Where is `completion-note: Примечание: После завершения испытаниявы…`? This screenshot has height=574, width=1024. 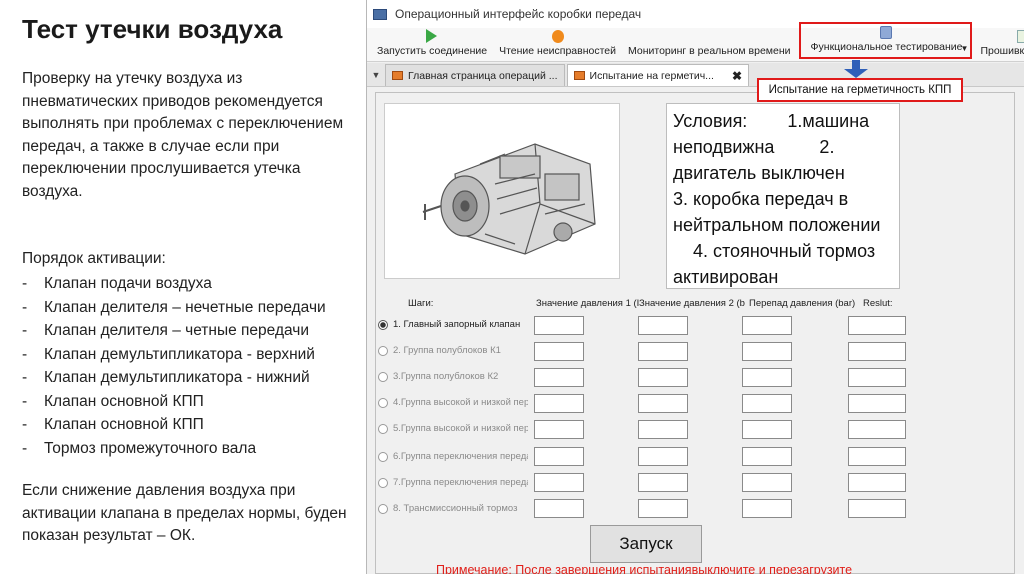
completion-note: Примечание: После завершения испытаниявы… is located at coordinates (644, 568).